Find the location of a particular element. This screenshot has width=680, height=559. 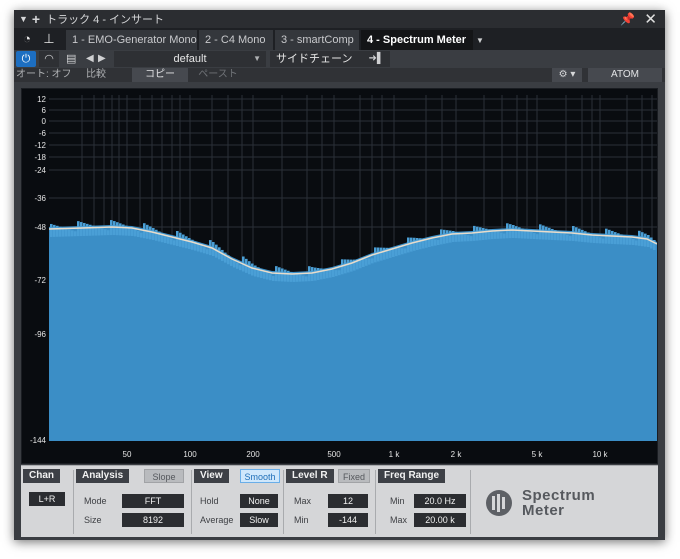

automation-mode: オート: オフ is located at coordinates (44, 75).